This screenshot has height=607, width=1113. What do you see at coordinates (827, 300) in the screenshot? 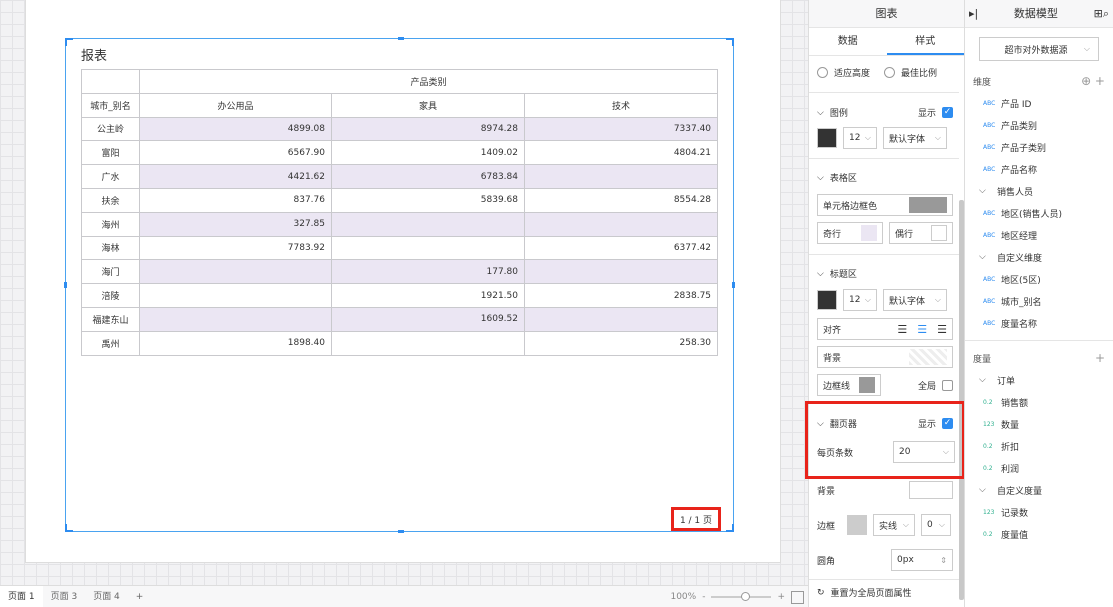
I see `title-color-swatch` at bounding box center [827, 300].